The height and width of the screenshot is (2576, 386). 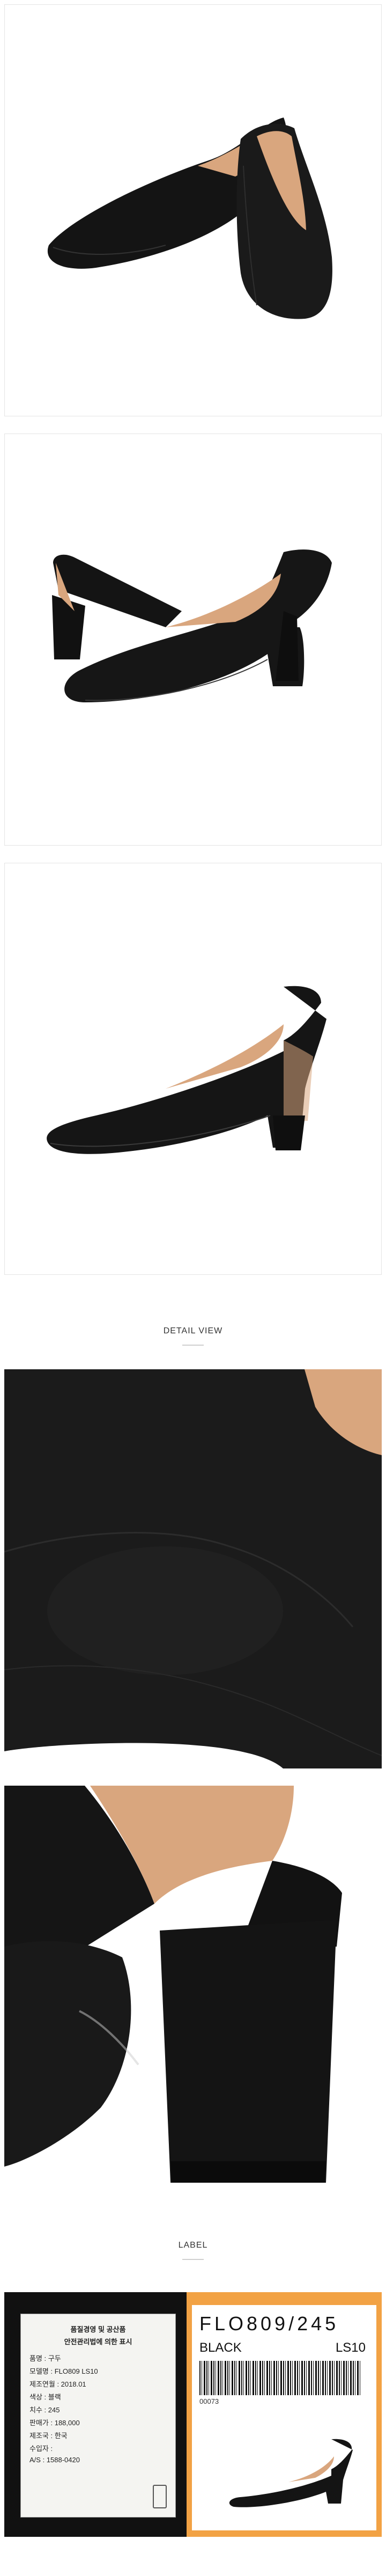 What do you see at coordinates (193, 1330) in the screenshot?
I see `section-heading-detail: DETAIL VIEW` at bounding box center [193, 1330].